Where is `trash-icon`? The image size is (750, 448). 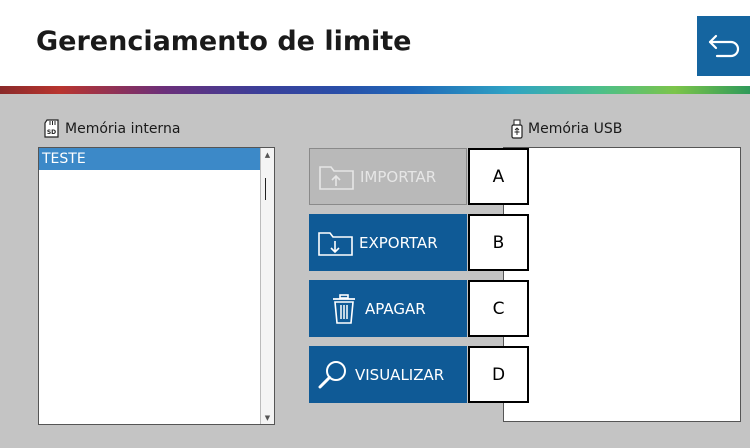
trash-icon is located at coordinates (344, 308).